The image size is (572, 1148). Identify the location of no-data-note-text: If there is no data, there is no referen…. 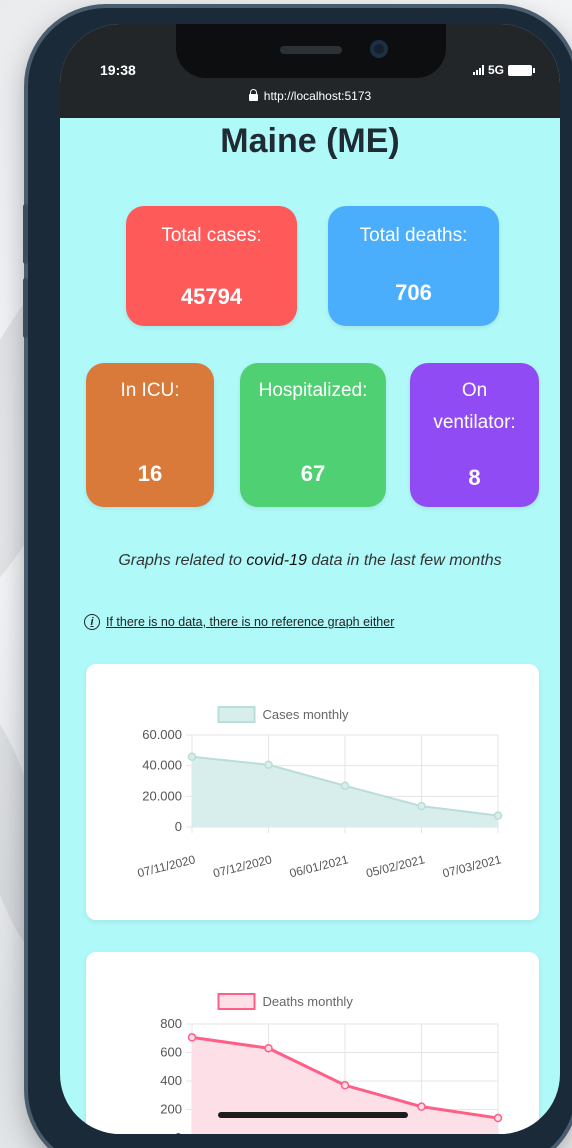
(250, 622).